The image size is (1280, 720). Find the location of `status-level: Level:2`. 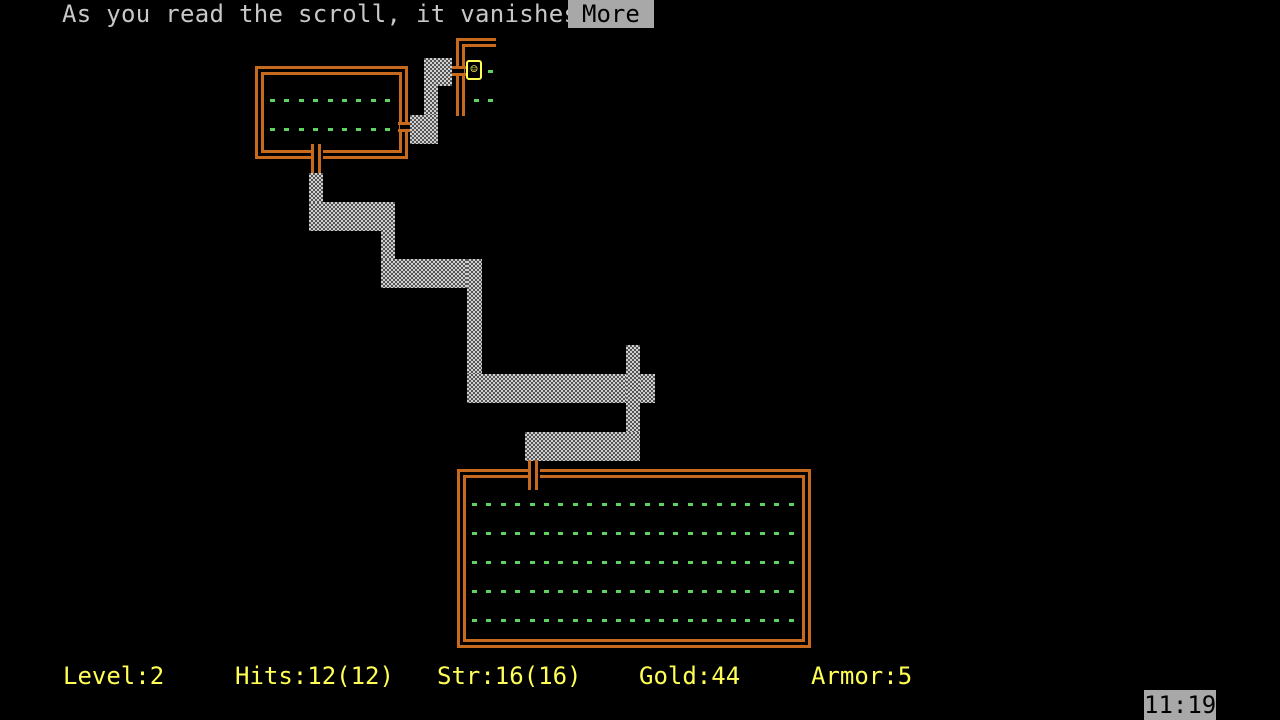

status-level: Level:2 is located at coordinates (114, 676).